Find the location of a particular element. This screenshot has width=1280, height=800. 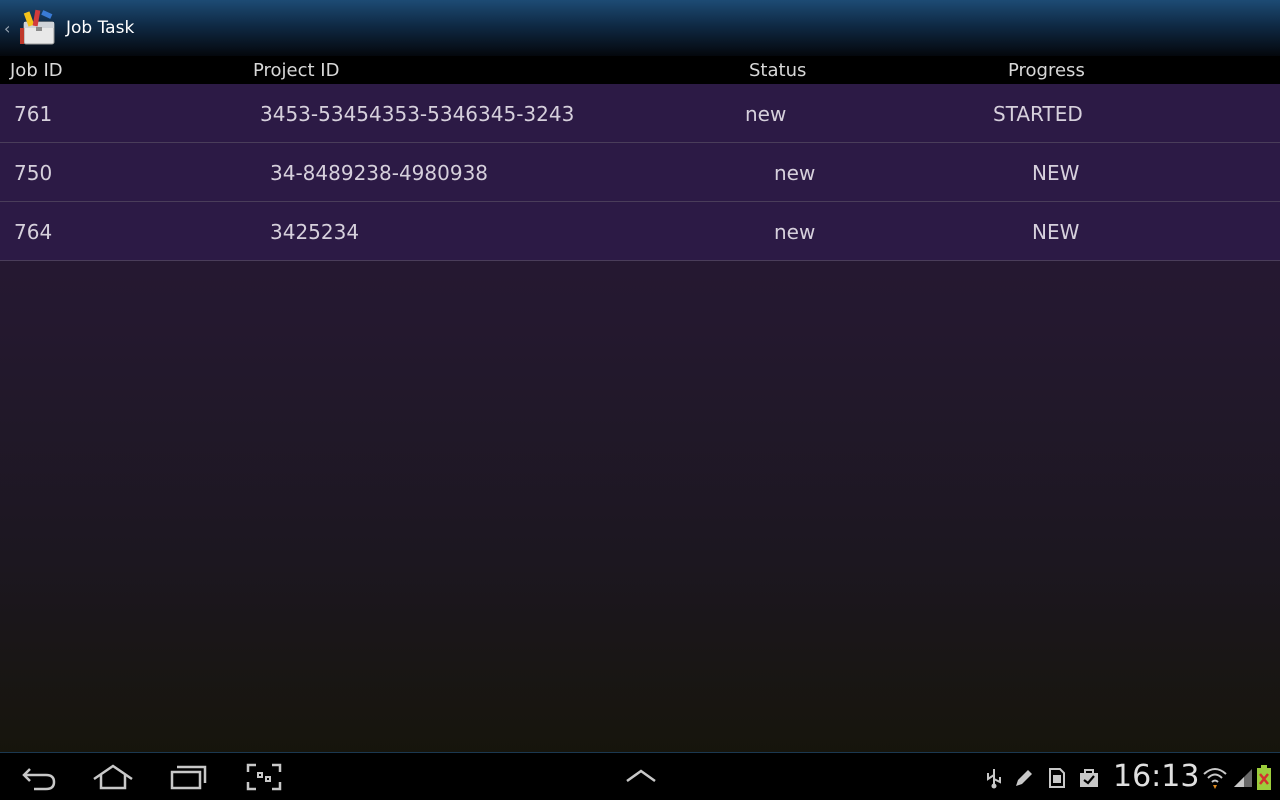

table-row: 750 34-8489238-4980938 new NEW is located at coordinates (640, 172).